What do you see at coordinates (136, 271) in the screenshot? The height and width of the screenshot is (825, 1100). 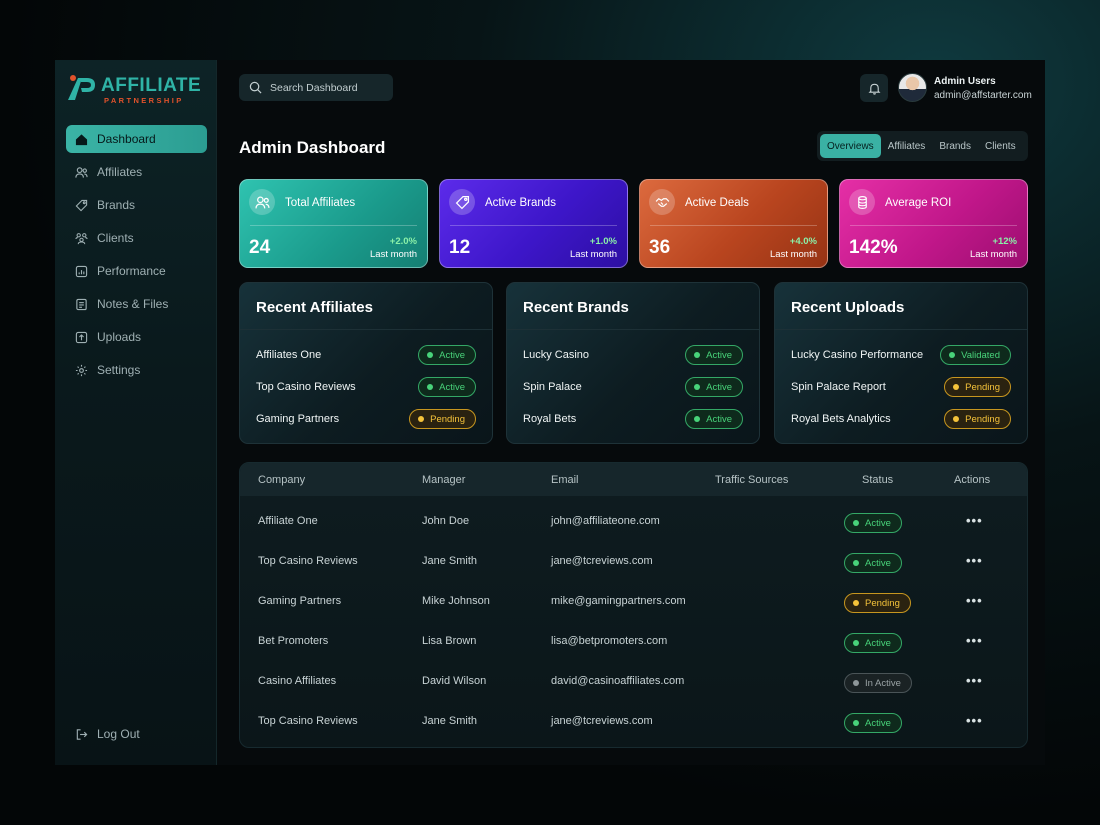 I see `sidebar-item-performance: Performance` at bounding box center [136, 271].